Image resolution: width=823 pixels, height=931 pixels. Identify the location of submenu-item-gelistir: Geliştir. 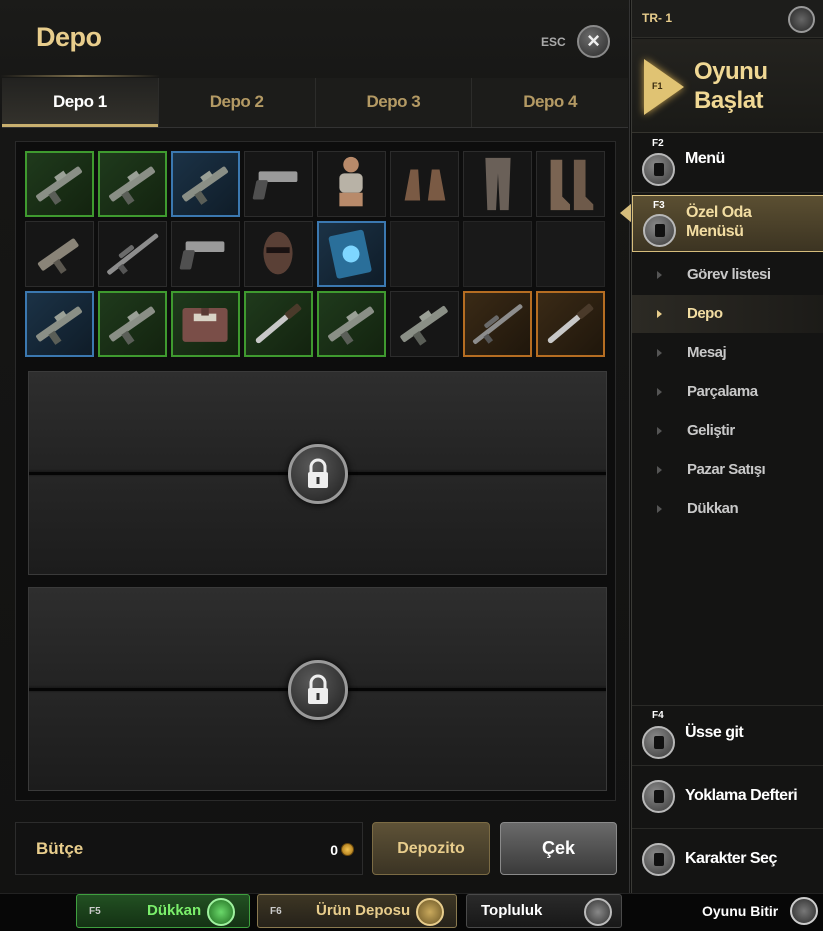
(727, 431).